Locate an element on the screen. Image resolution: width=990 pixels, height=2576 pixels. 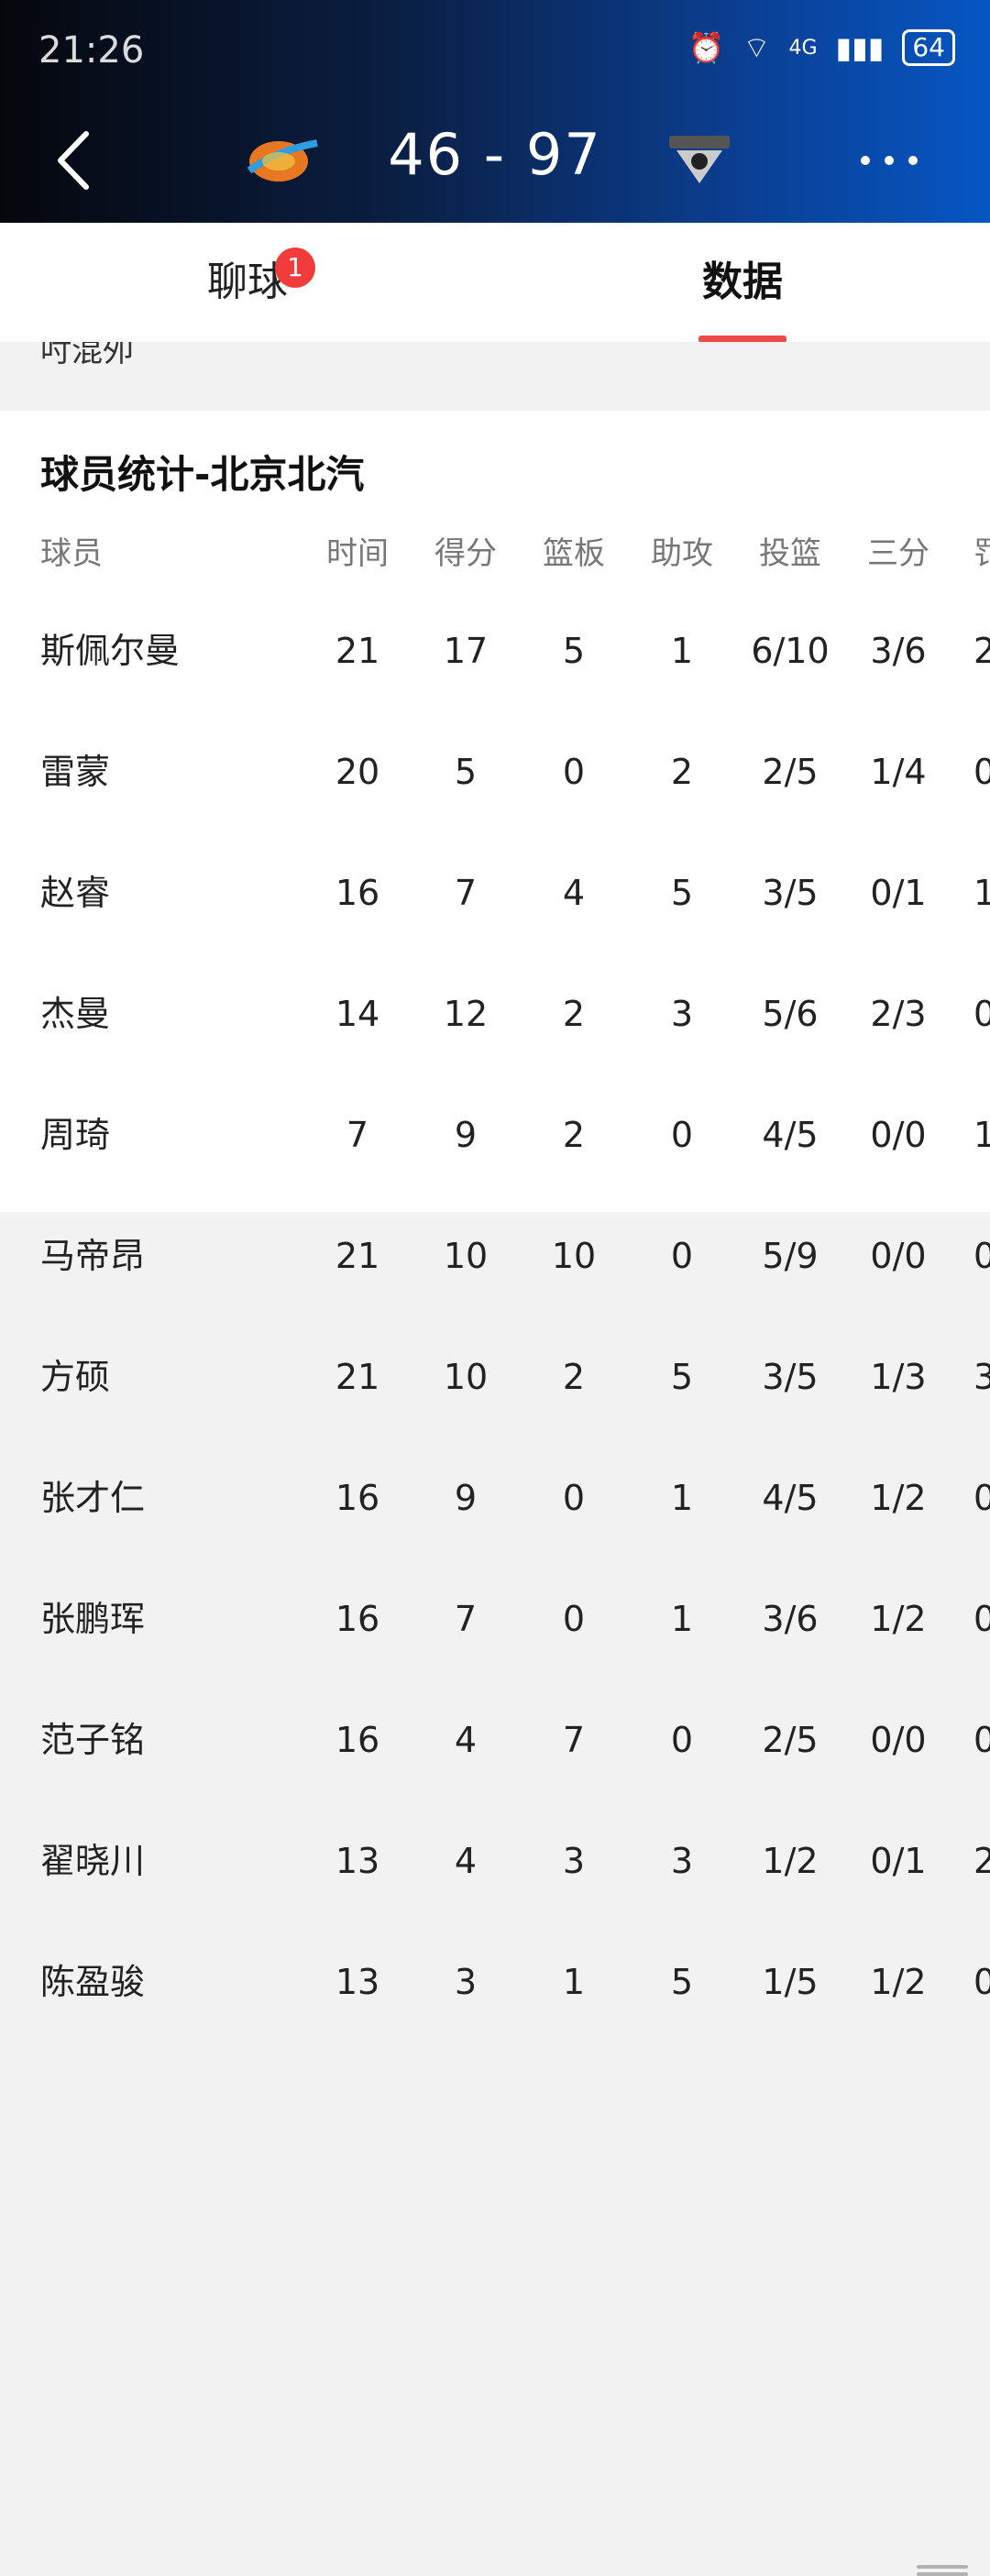
player-name: 陈盈骏 is located at coordinates (177, 1982).